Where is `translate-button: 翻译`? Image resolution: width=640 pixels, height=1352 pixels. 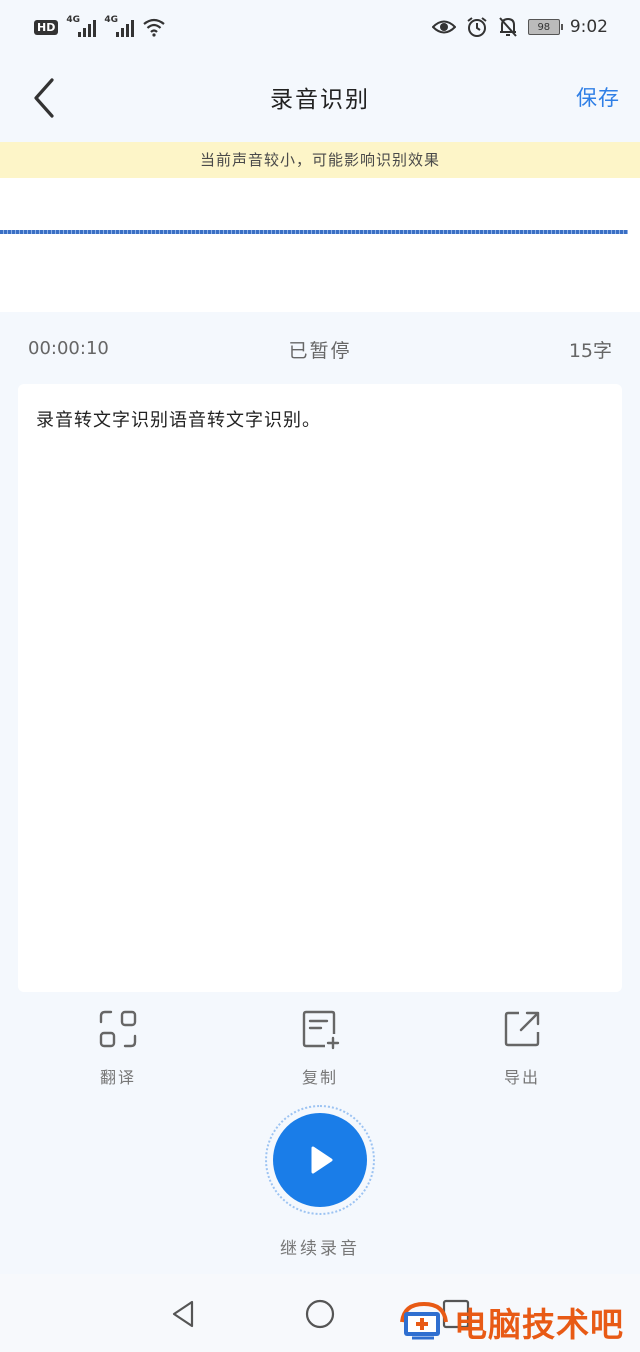 translate-button: 翻译 is located at coordinates (118, 1048).